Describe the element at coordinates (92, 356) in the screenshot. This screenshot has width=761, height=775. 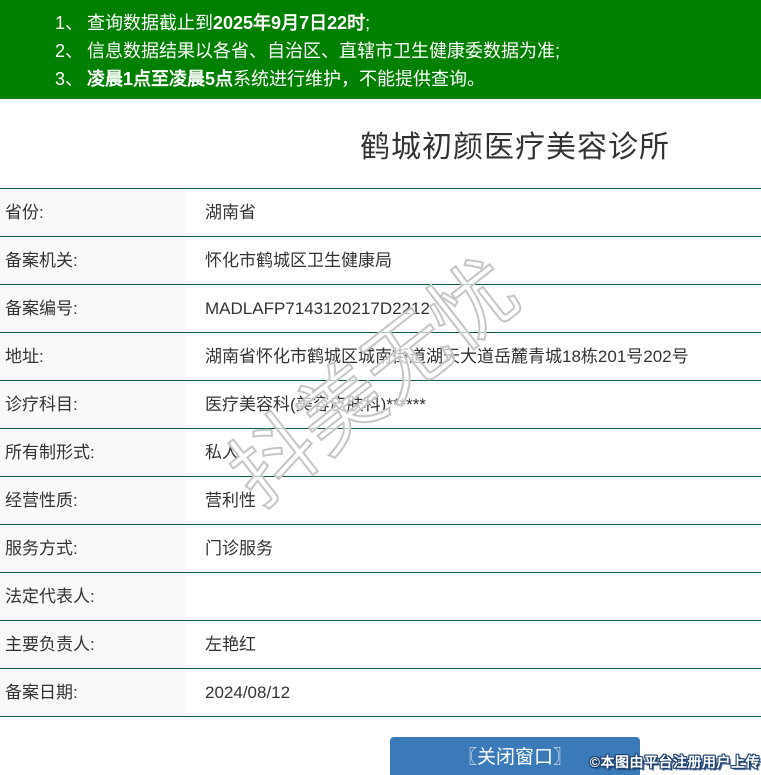
I see `row-label: 地址:` at that location.